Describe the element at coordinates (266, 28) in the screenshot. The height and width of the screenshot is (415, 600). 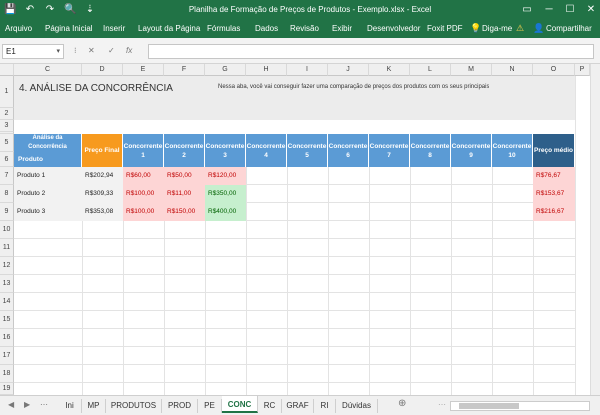
I see `tab-dados: Dados` at that location.